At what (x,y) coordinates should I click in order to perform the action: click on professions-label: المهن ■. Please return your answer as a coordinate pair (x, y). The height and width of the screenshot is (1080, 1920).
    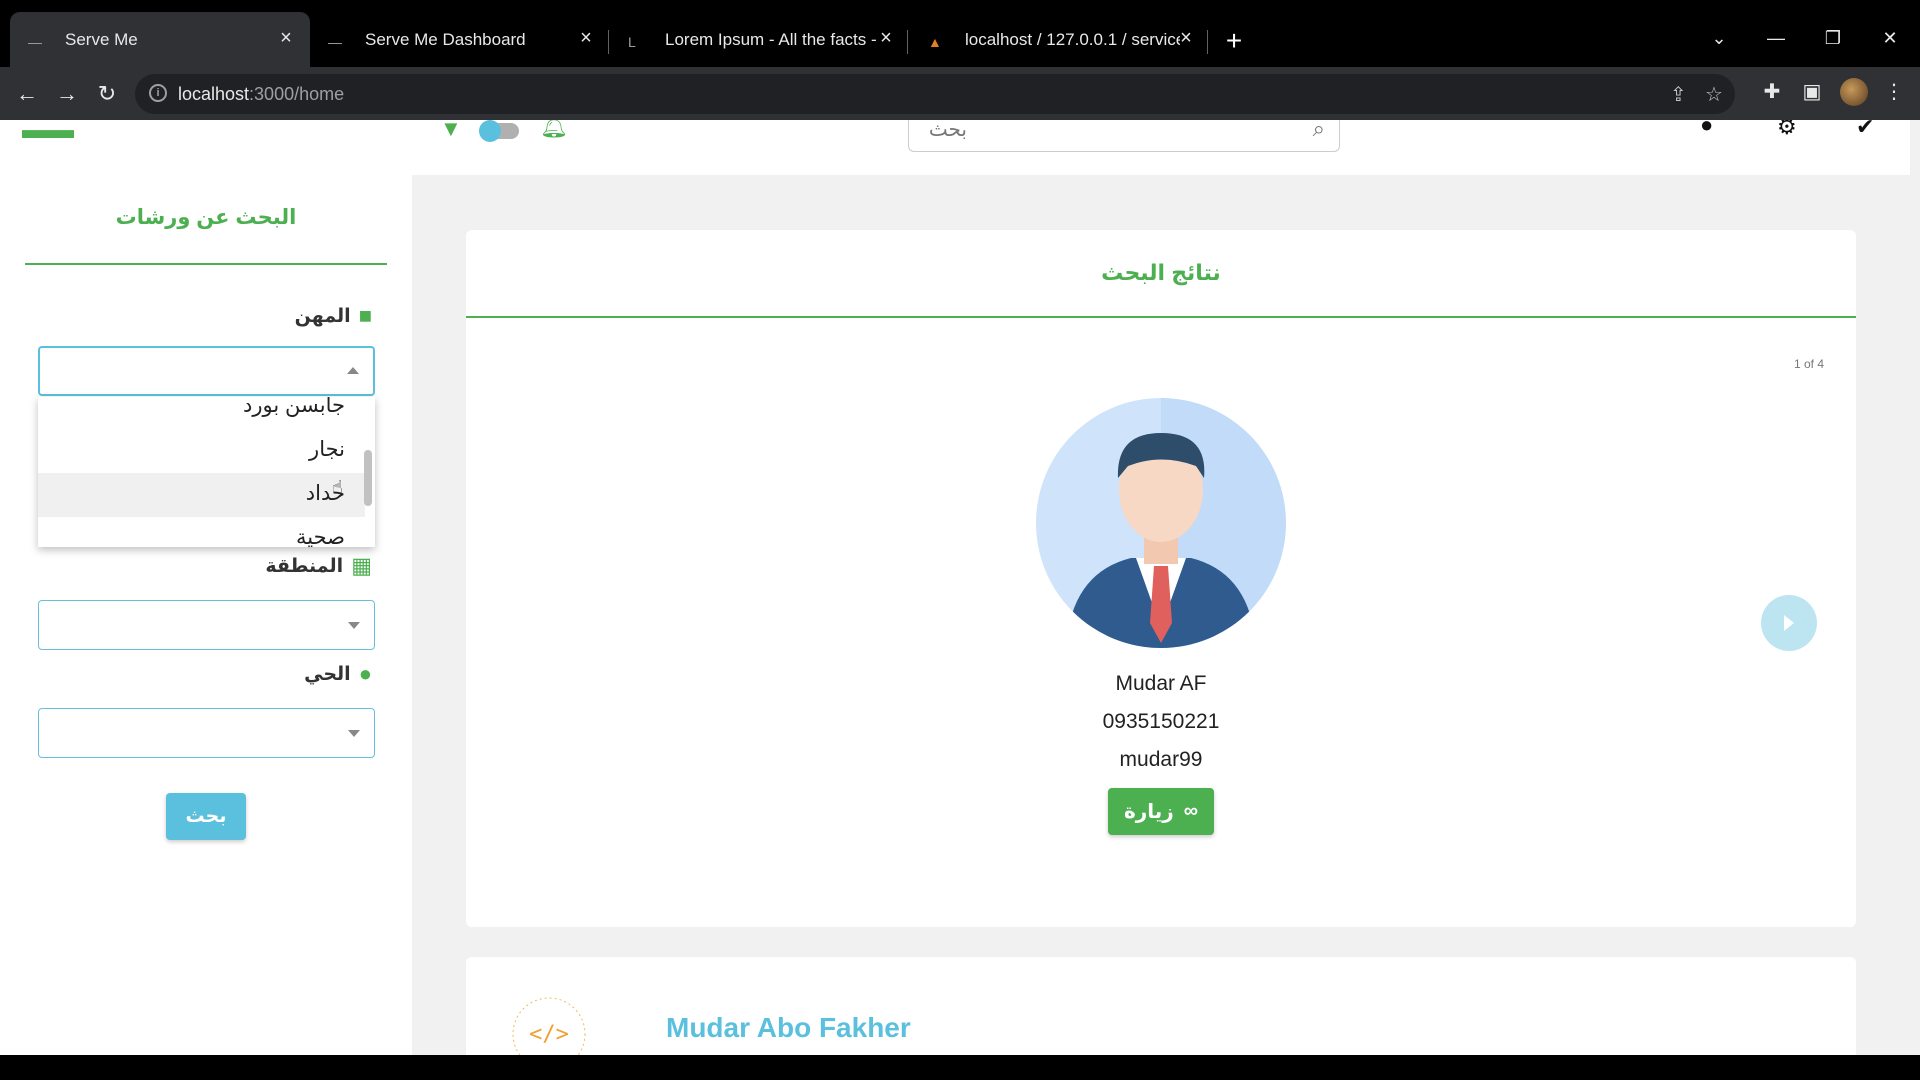
    Looking at the image, I should click on (333, 316).